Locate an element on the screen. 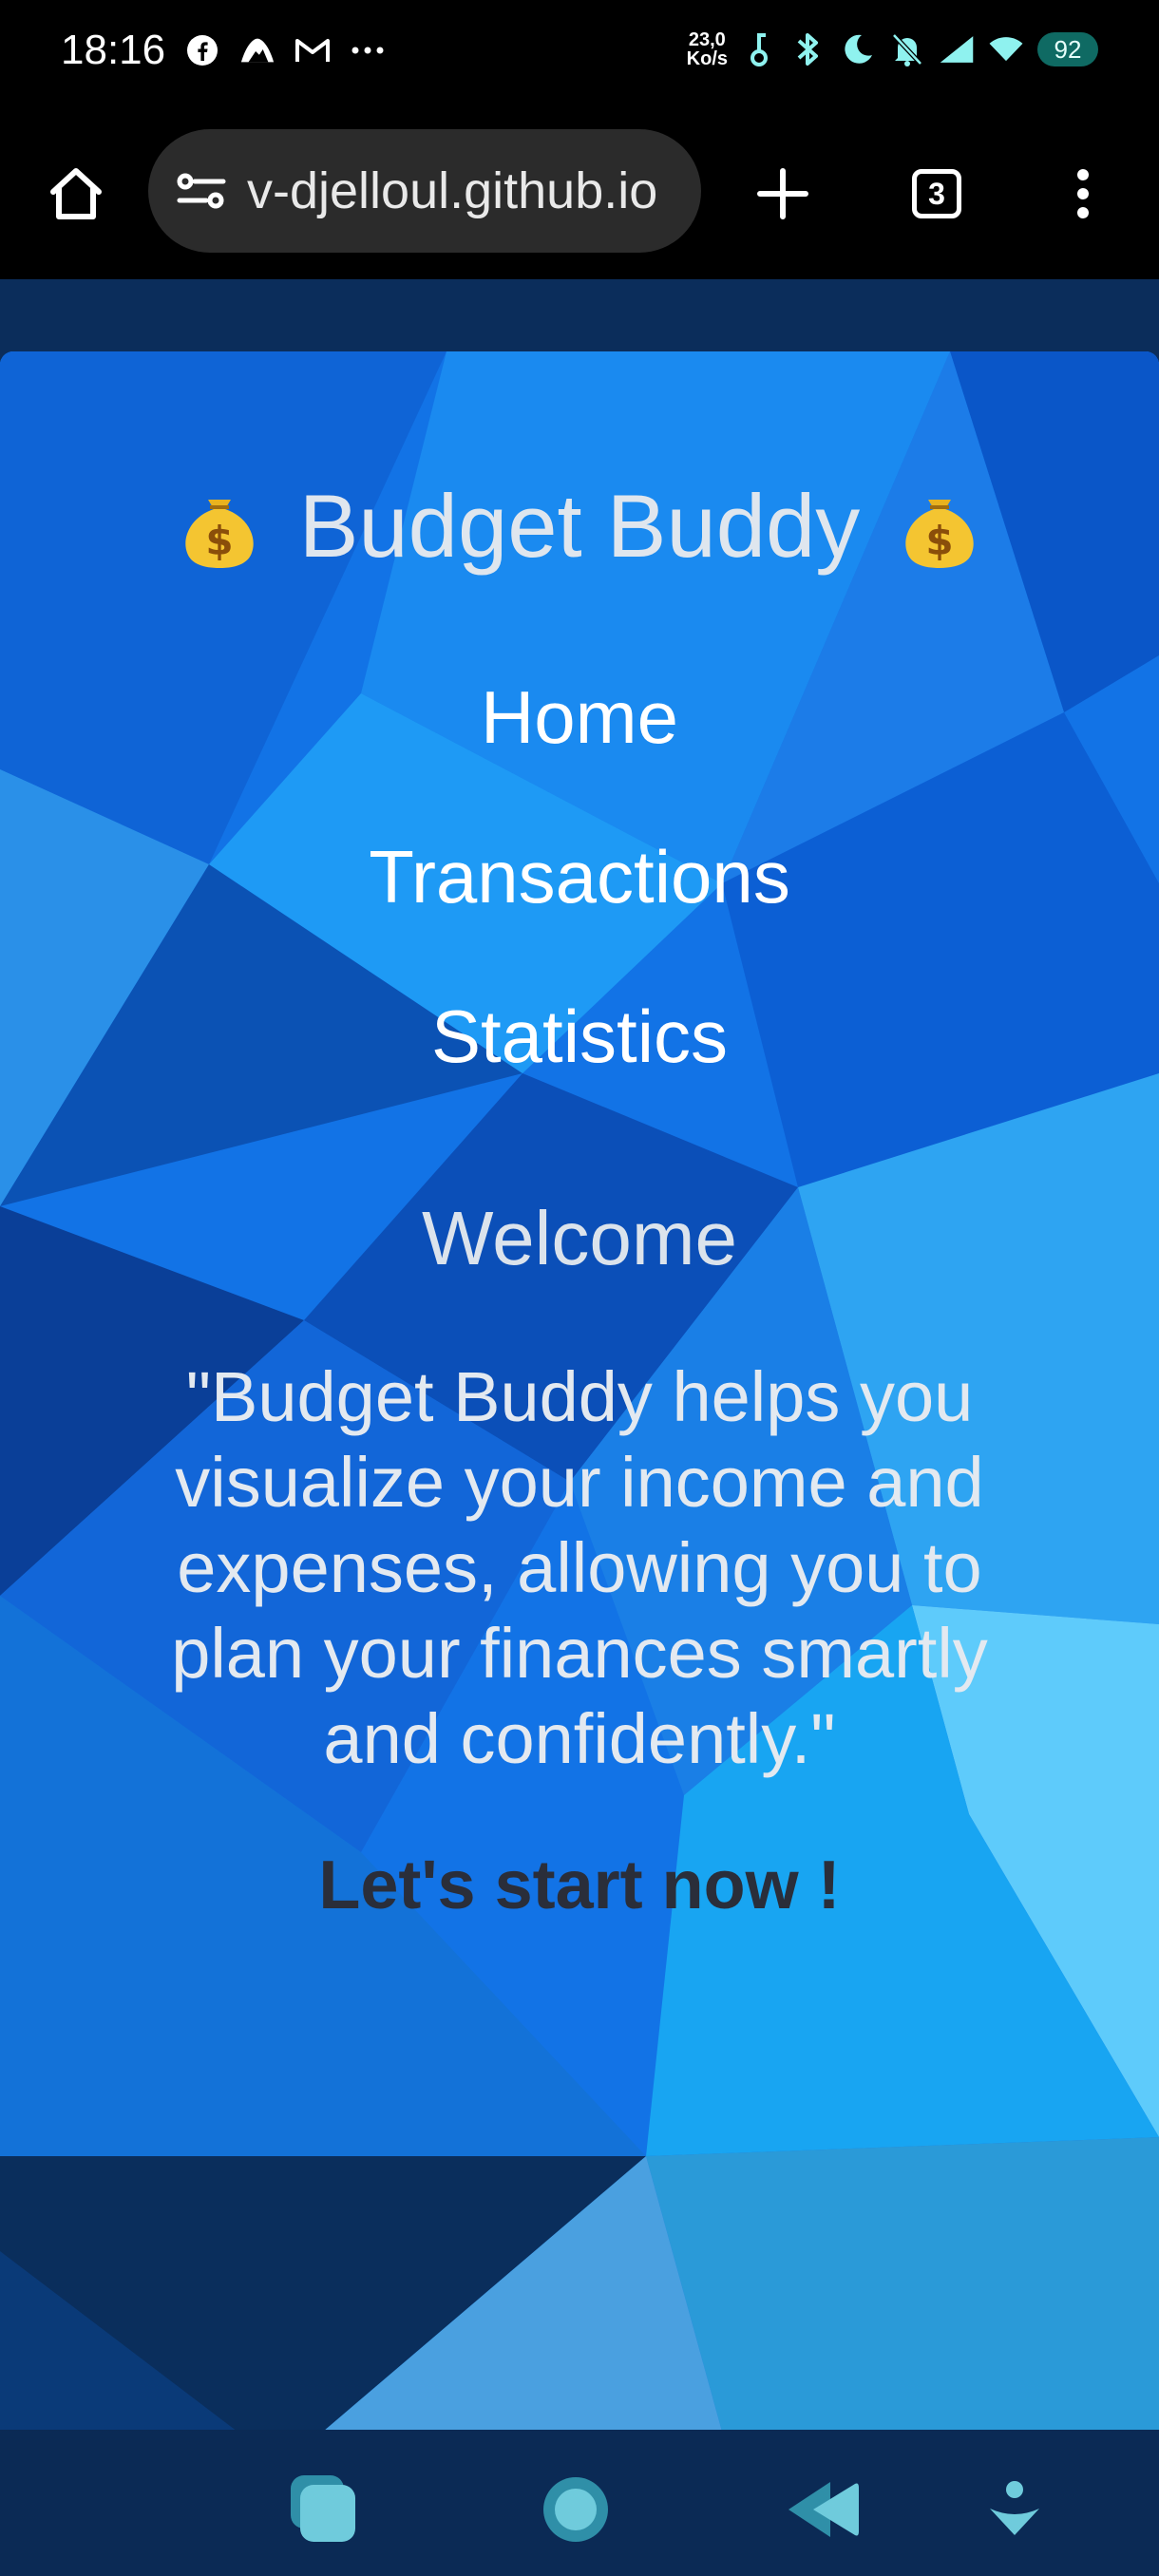  home-icon is located at coordinates (76, 193).